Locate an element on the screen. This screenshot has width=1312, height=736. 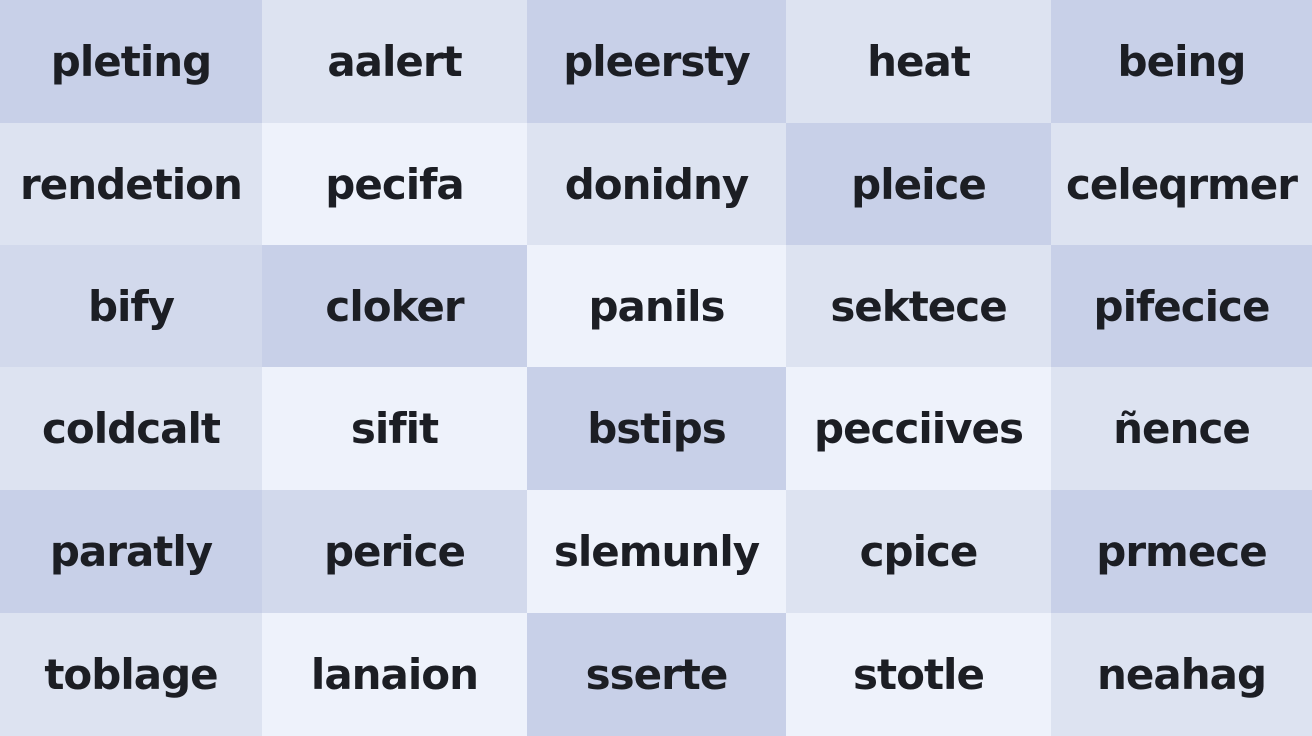
cell-word: coldcalt is located at coordinates (131, 428).